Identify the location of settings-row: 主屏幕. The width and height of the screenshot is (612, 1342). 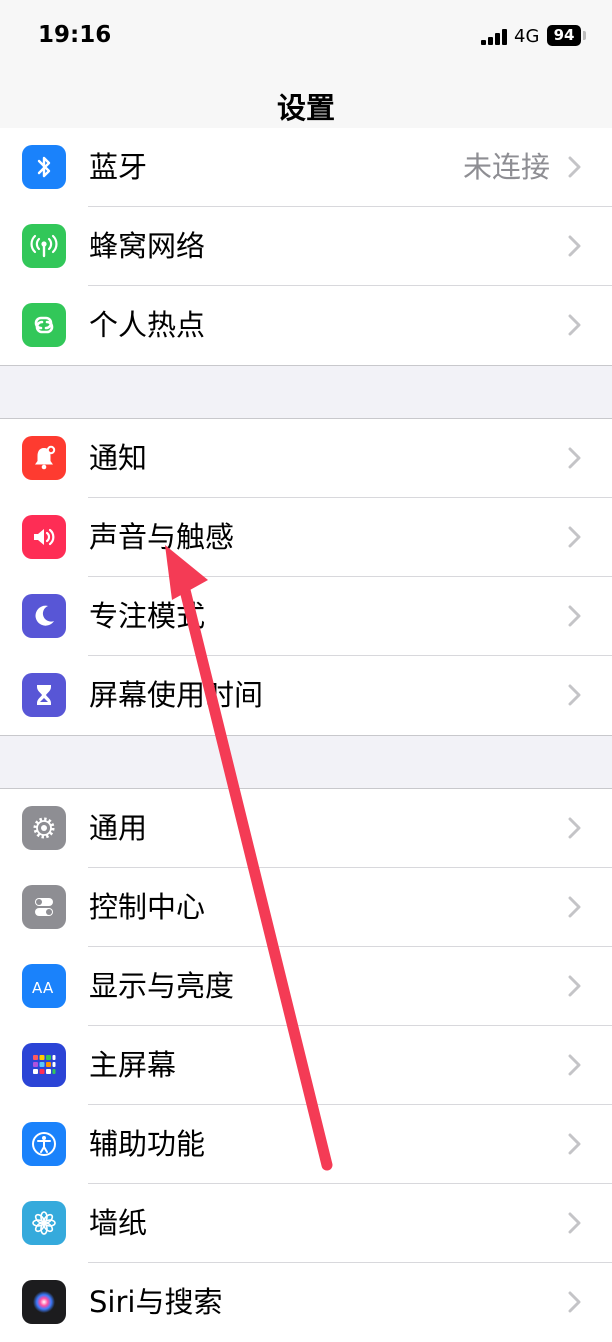
(306, 1065).